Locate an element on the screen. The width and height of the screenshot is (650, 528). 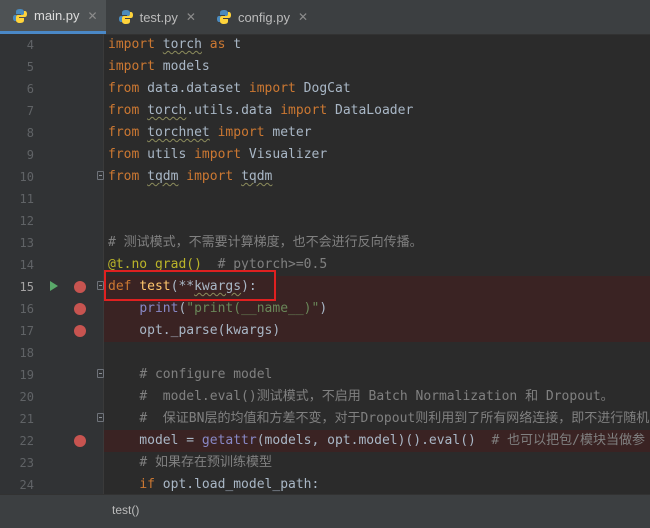
line-number: 12 is located at coordinates (26, 221).